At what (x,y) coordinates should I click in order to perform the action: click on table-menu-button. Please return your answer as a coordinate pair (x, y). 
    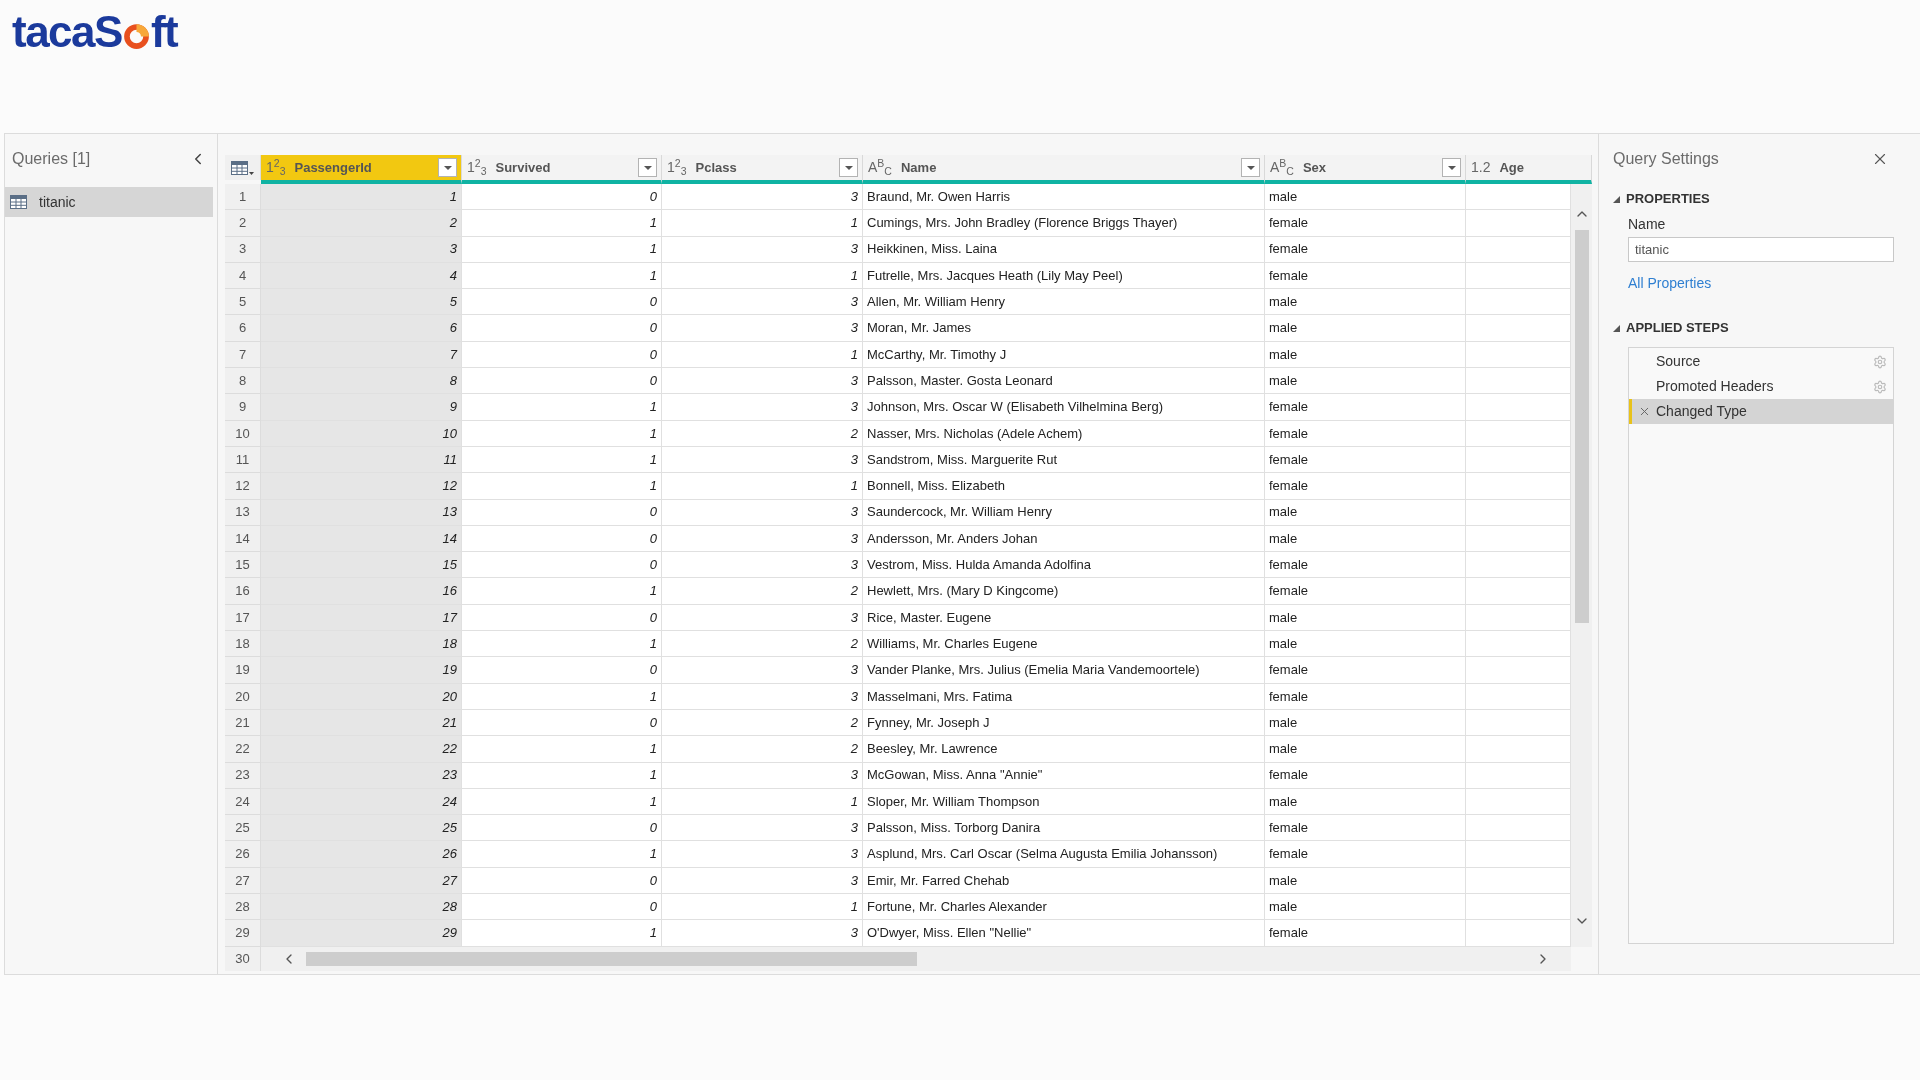
    Looking at the image, I should click on (242, 167).